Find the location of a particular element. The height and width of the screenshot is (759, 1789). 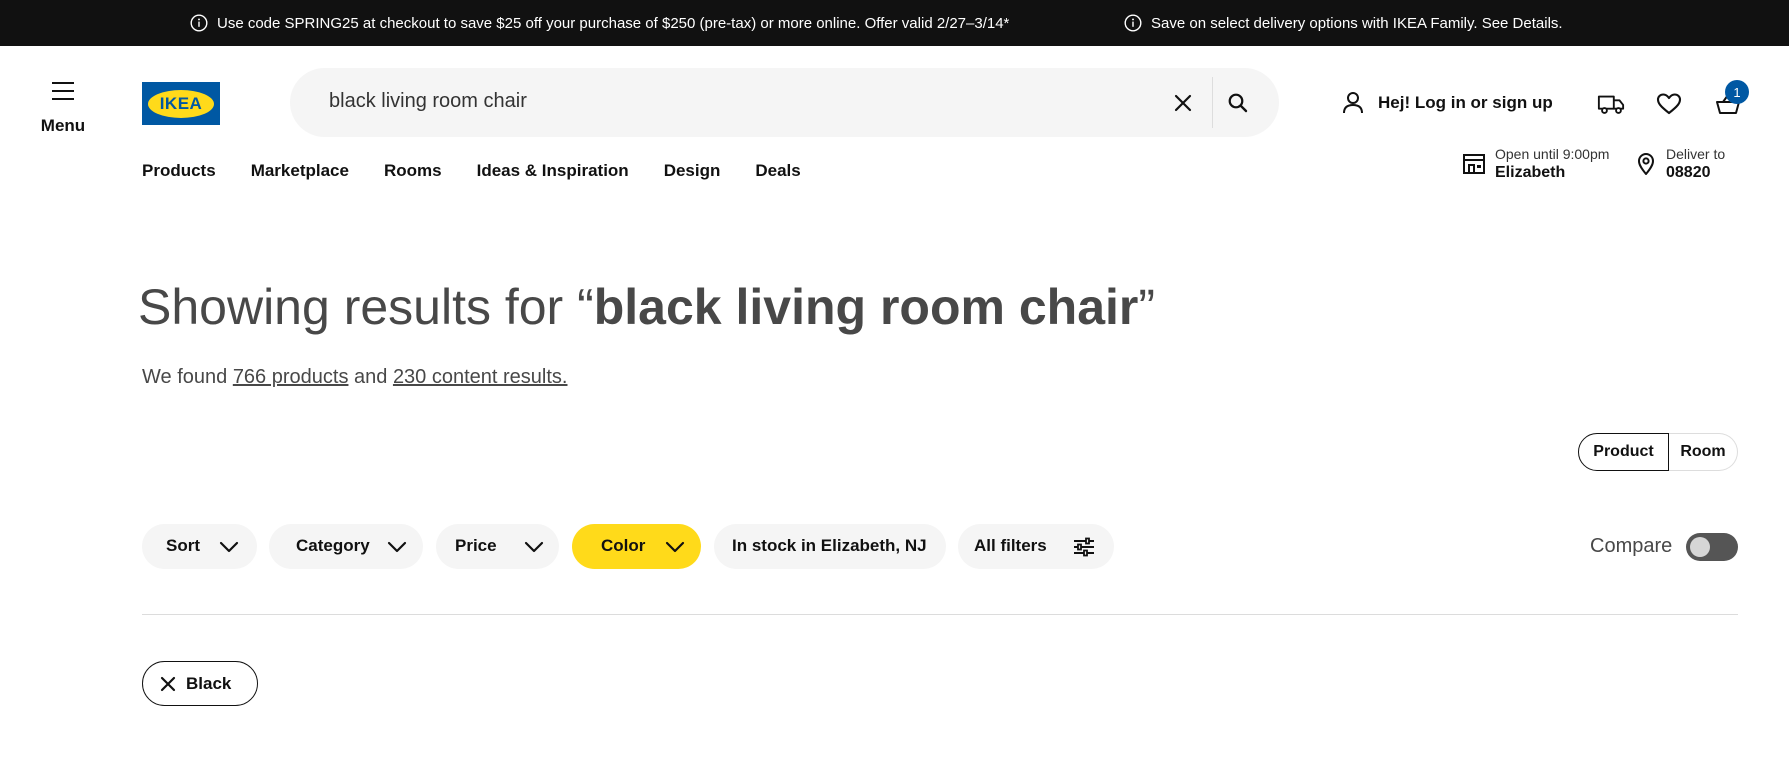

menu-label: Menu is located at coordinates (63, 125).